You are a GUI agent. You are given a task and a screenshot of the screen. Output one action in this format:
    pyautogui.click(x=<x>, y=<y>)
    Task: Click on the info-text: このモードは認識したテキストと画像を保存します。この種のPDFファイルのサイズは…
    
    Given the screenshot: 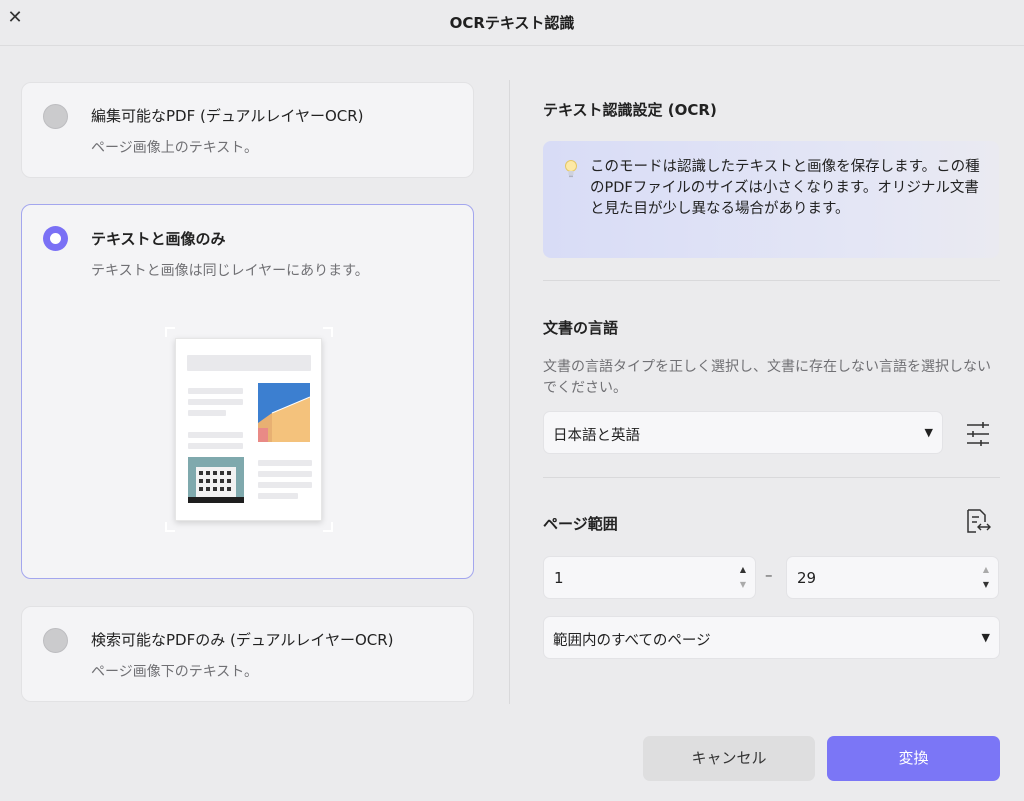 What is the action you would take?
    pyautogui.click(x=785, y=188)
    